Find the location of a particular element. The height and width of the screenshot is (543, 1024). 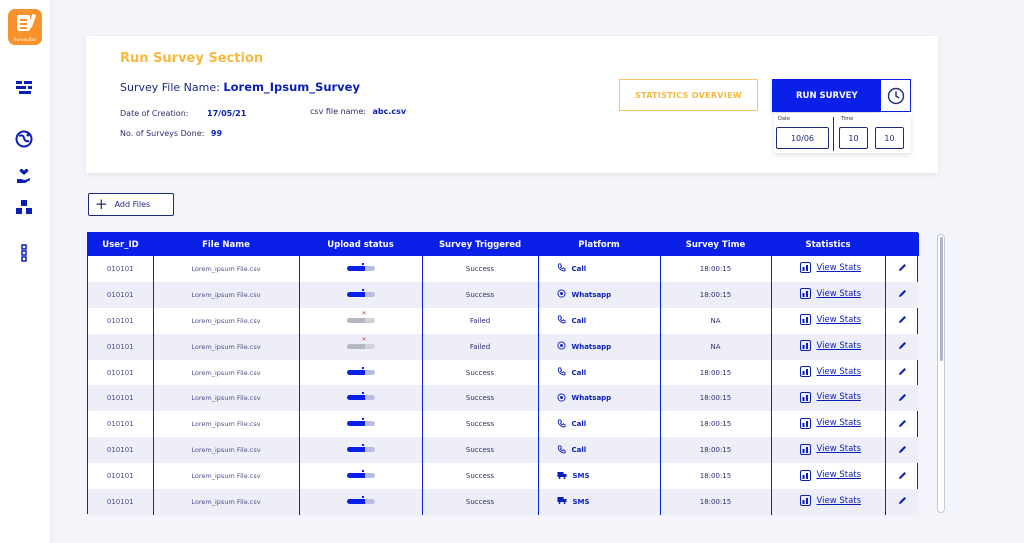

dots-vertical-icon is located at coordinates (24, 253).